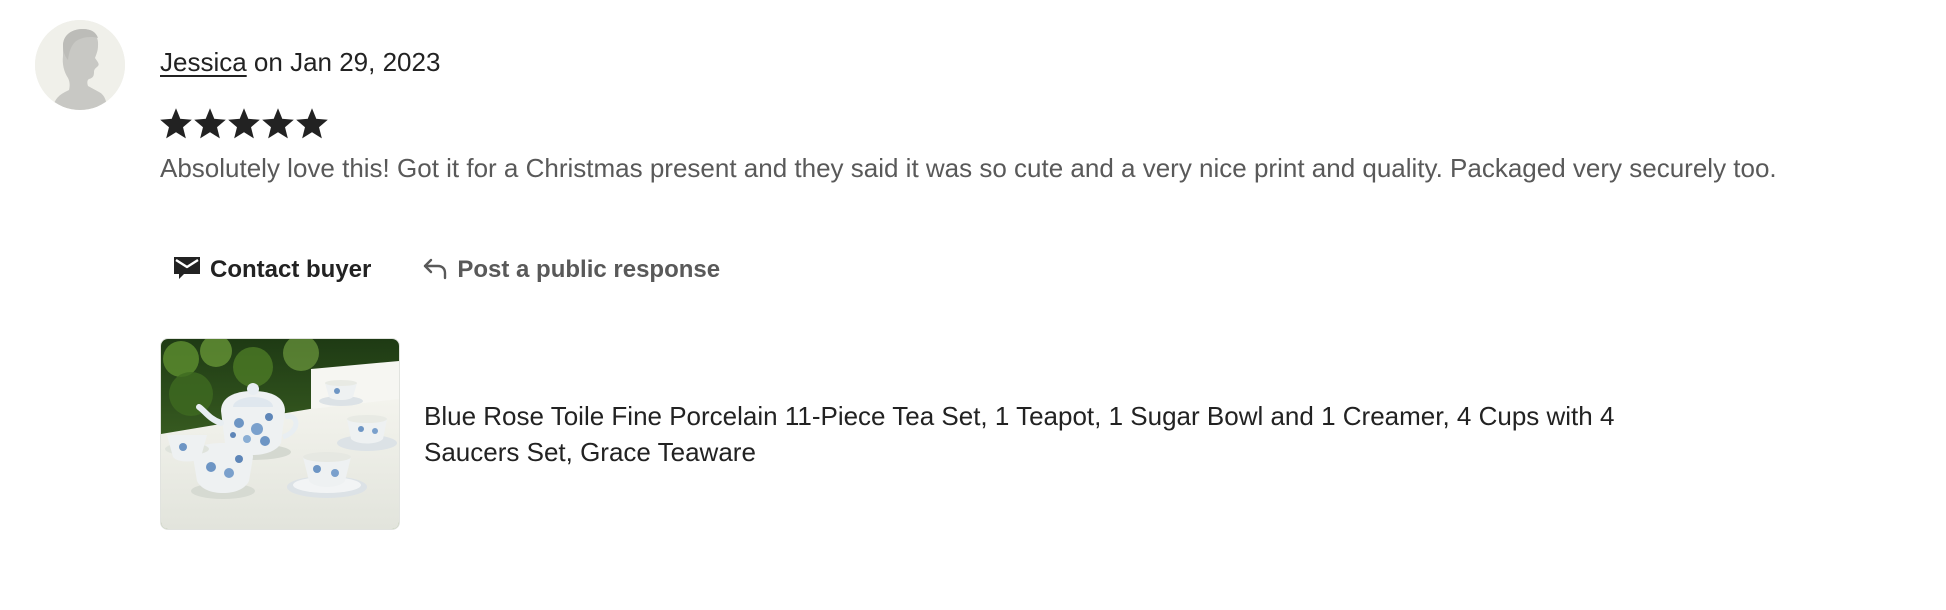 This screenshot has height=610, width=1946. What do you see at coordinates (187, 270) in the screenshot?
I see `envelope-icon` at bounding box center [187, 270].